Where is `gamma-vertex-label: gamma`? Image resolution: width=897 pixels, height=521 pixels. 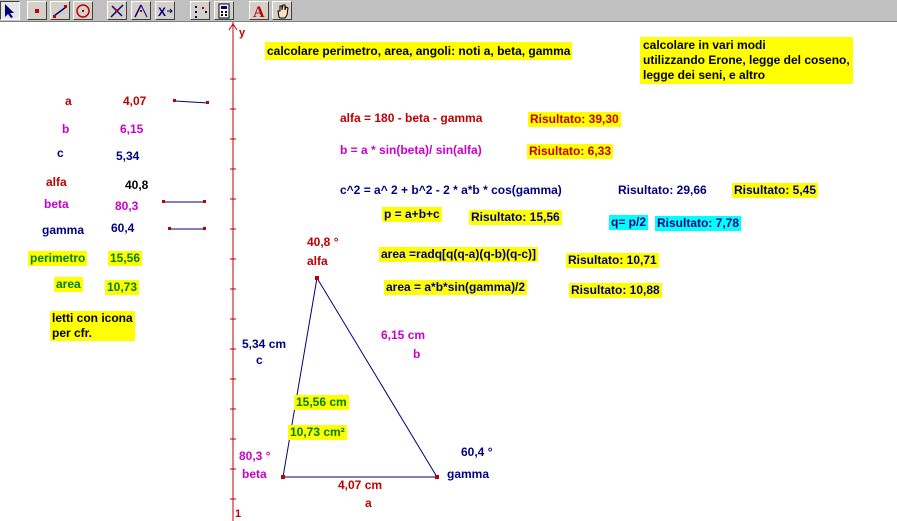 gamma-vertex-label: gamma is located at coordinates (468, 474).